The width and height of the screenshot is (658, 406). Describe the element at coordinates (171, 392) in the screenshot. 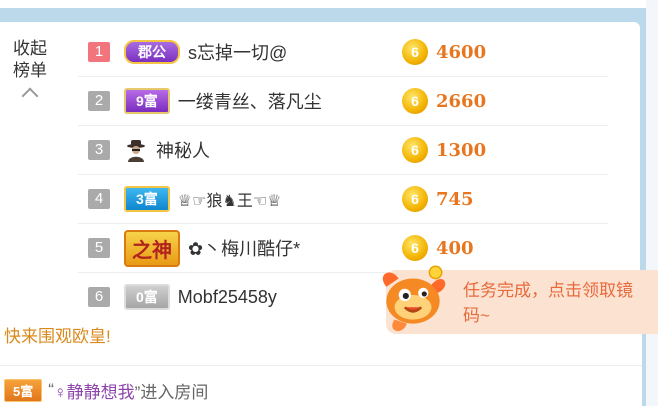

I see `chat-entry-suffix: ”进入房间` at that location.